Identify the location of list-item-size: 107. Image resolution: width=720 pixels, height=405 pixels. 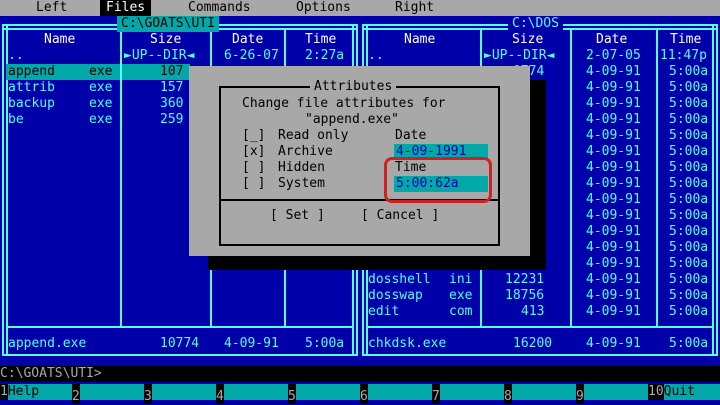
(172, 71).